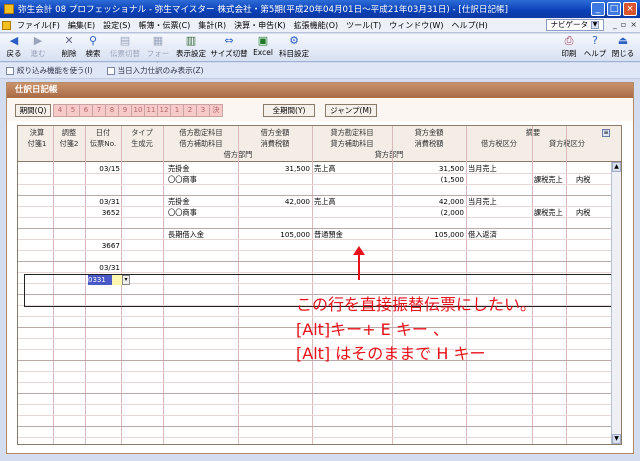  What do you see at coordinates (138, 110) in the screenshot?
I see `month-tab: 10` at bounding box center [138, 110].